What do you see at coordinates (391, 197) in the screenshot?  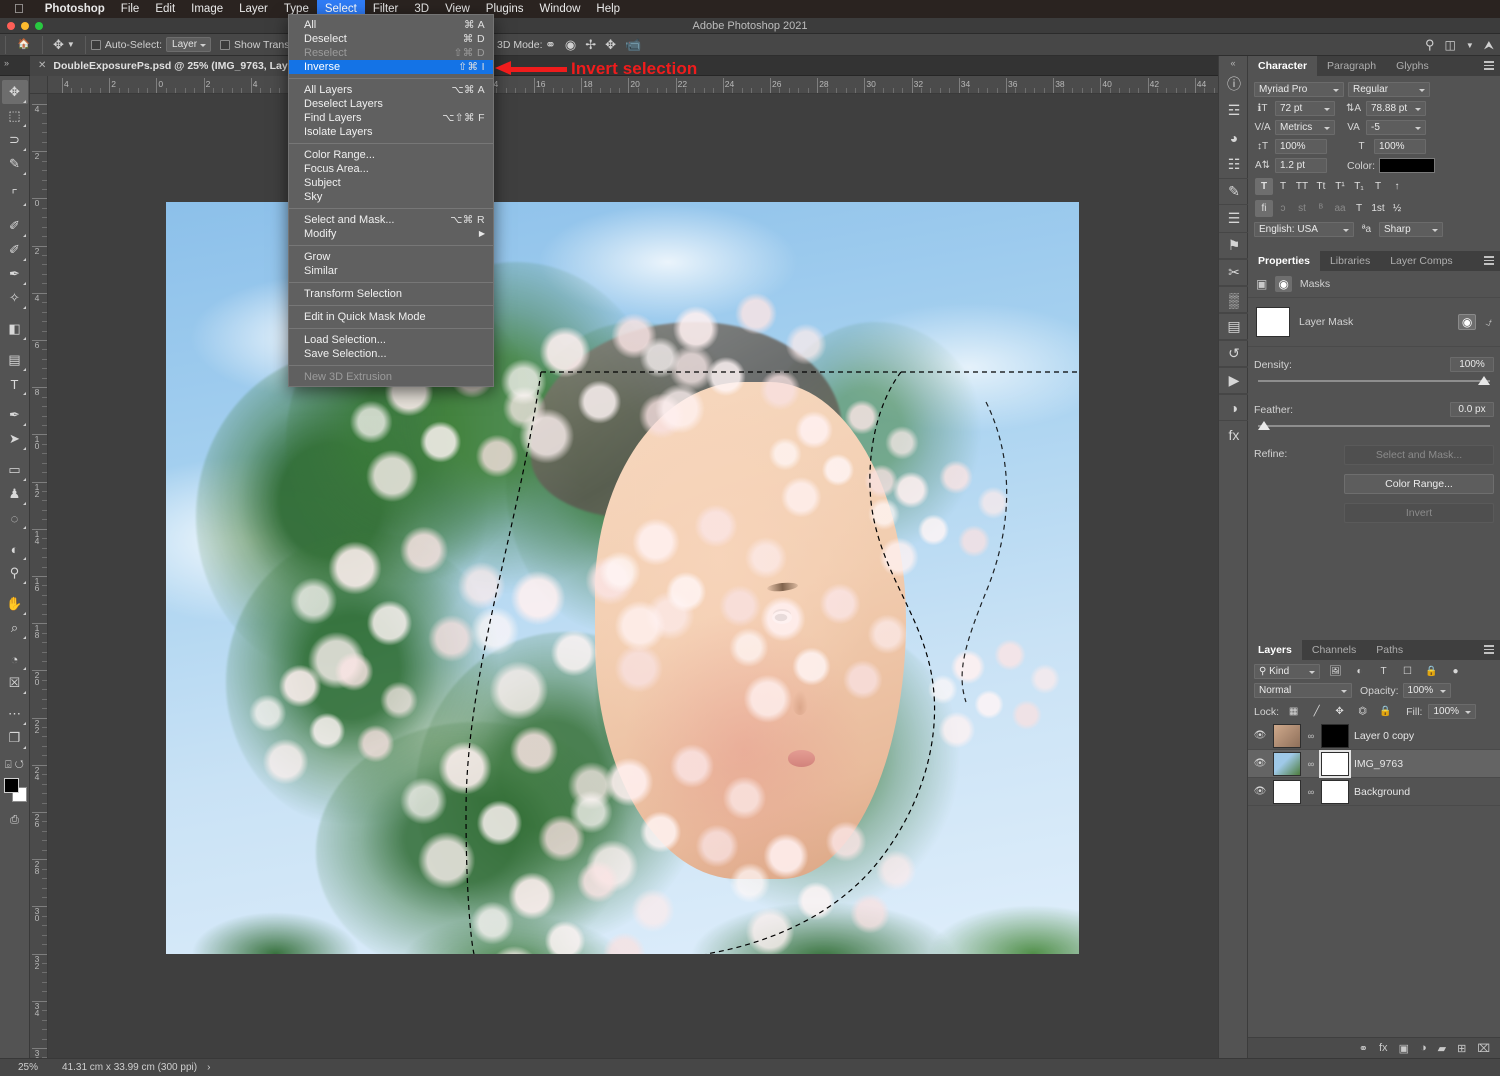 I see `menu-item-sky: Sky` at bounding box center [391, 197].